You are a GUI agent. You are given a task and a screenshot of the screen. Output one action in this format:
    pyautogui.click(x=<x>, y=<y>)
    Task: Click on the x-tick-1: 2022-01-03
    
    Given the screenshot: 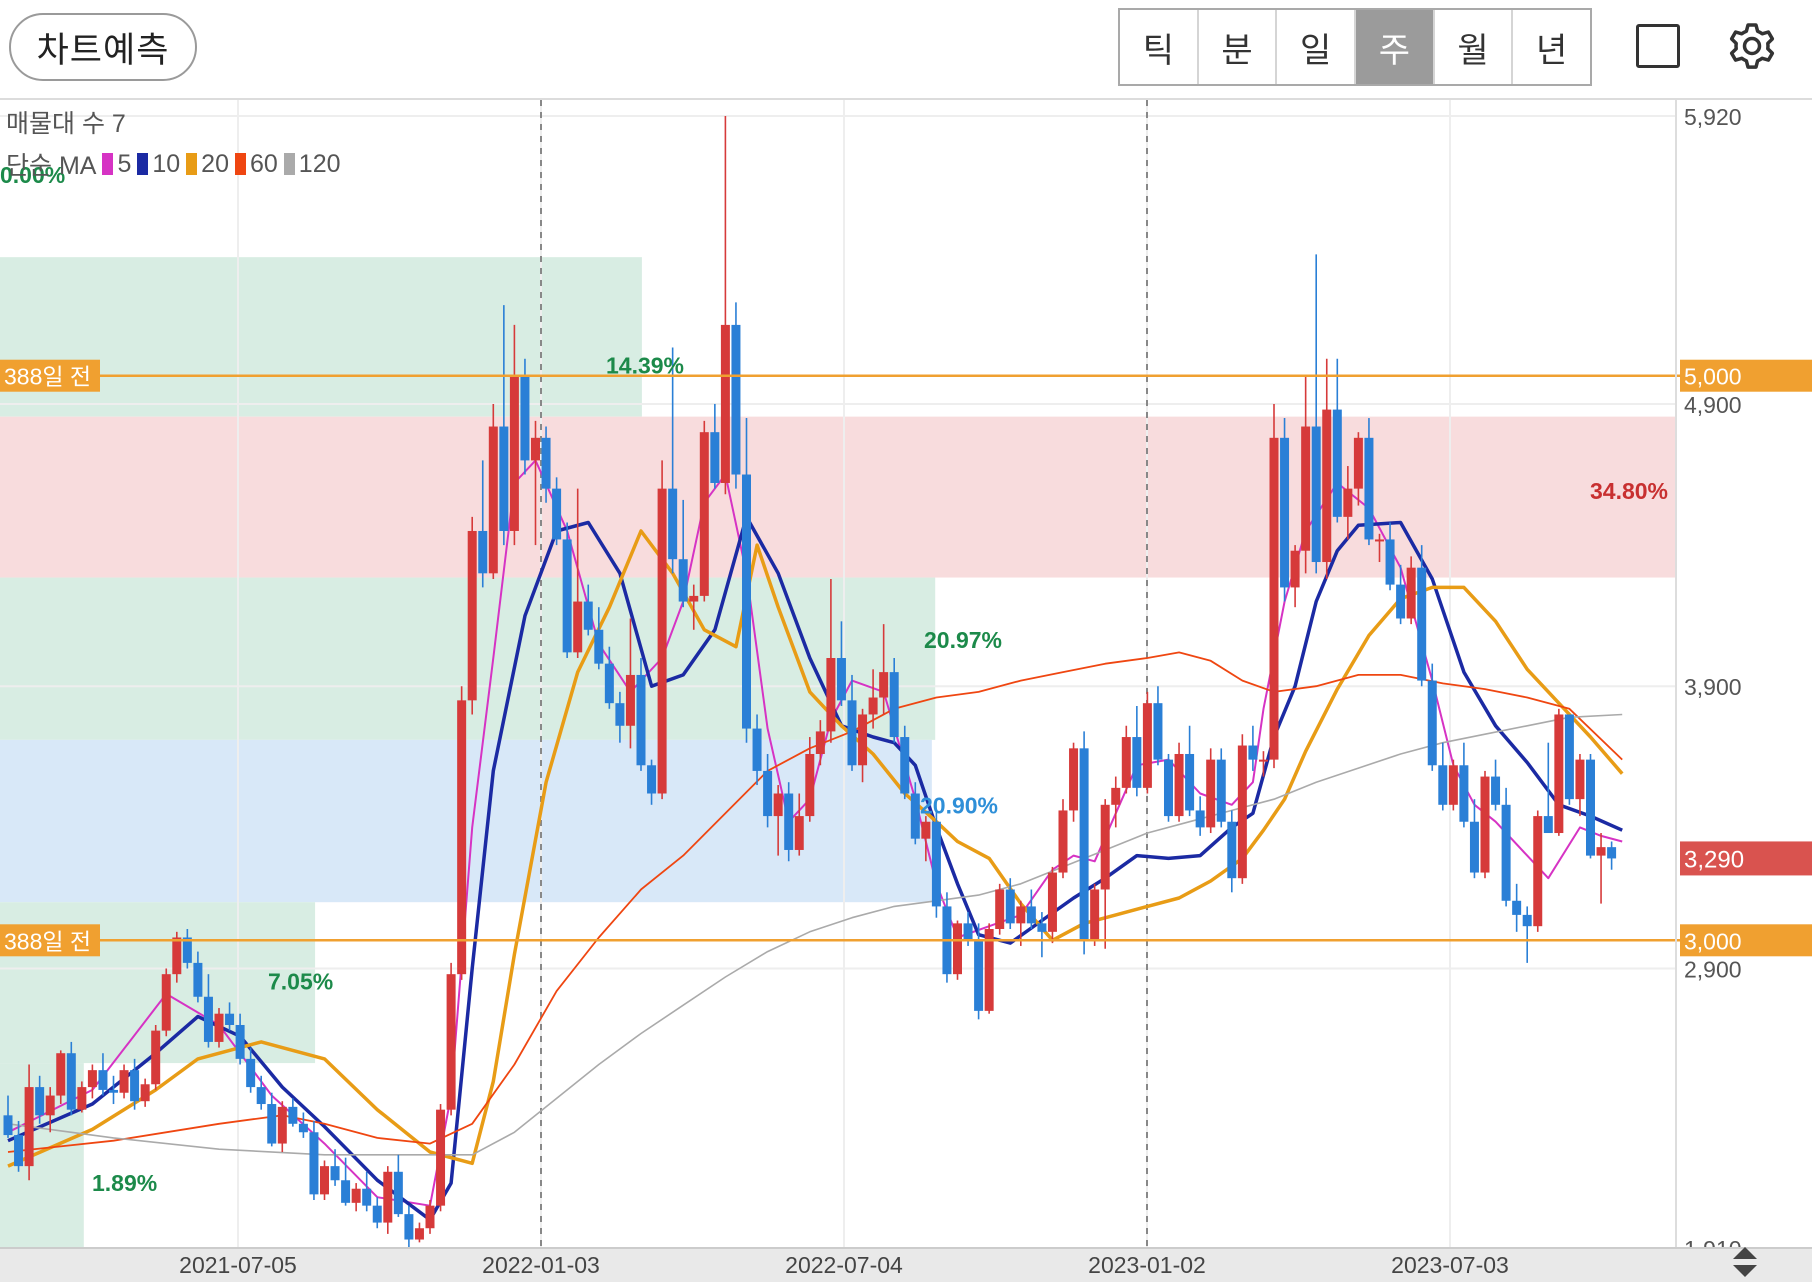 What is the action you would take?
    pyautogui.click(x=541, y=1265)
    